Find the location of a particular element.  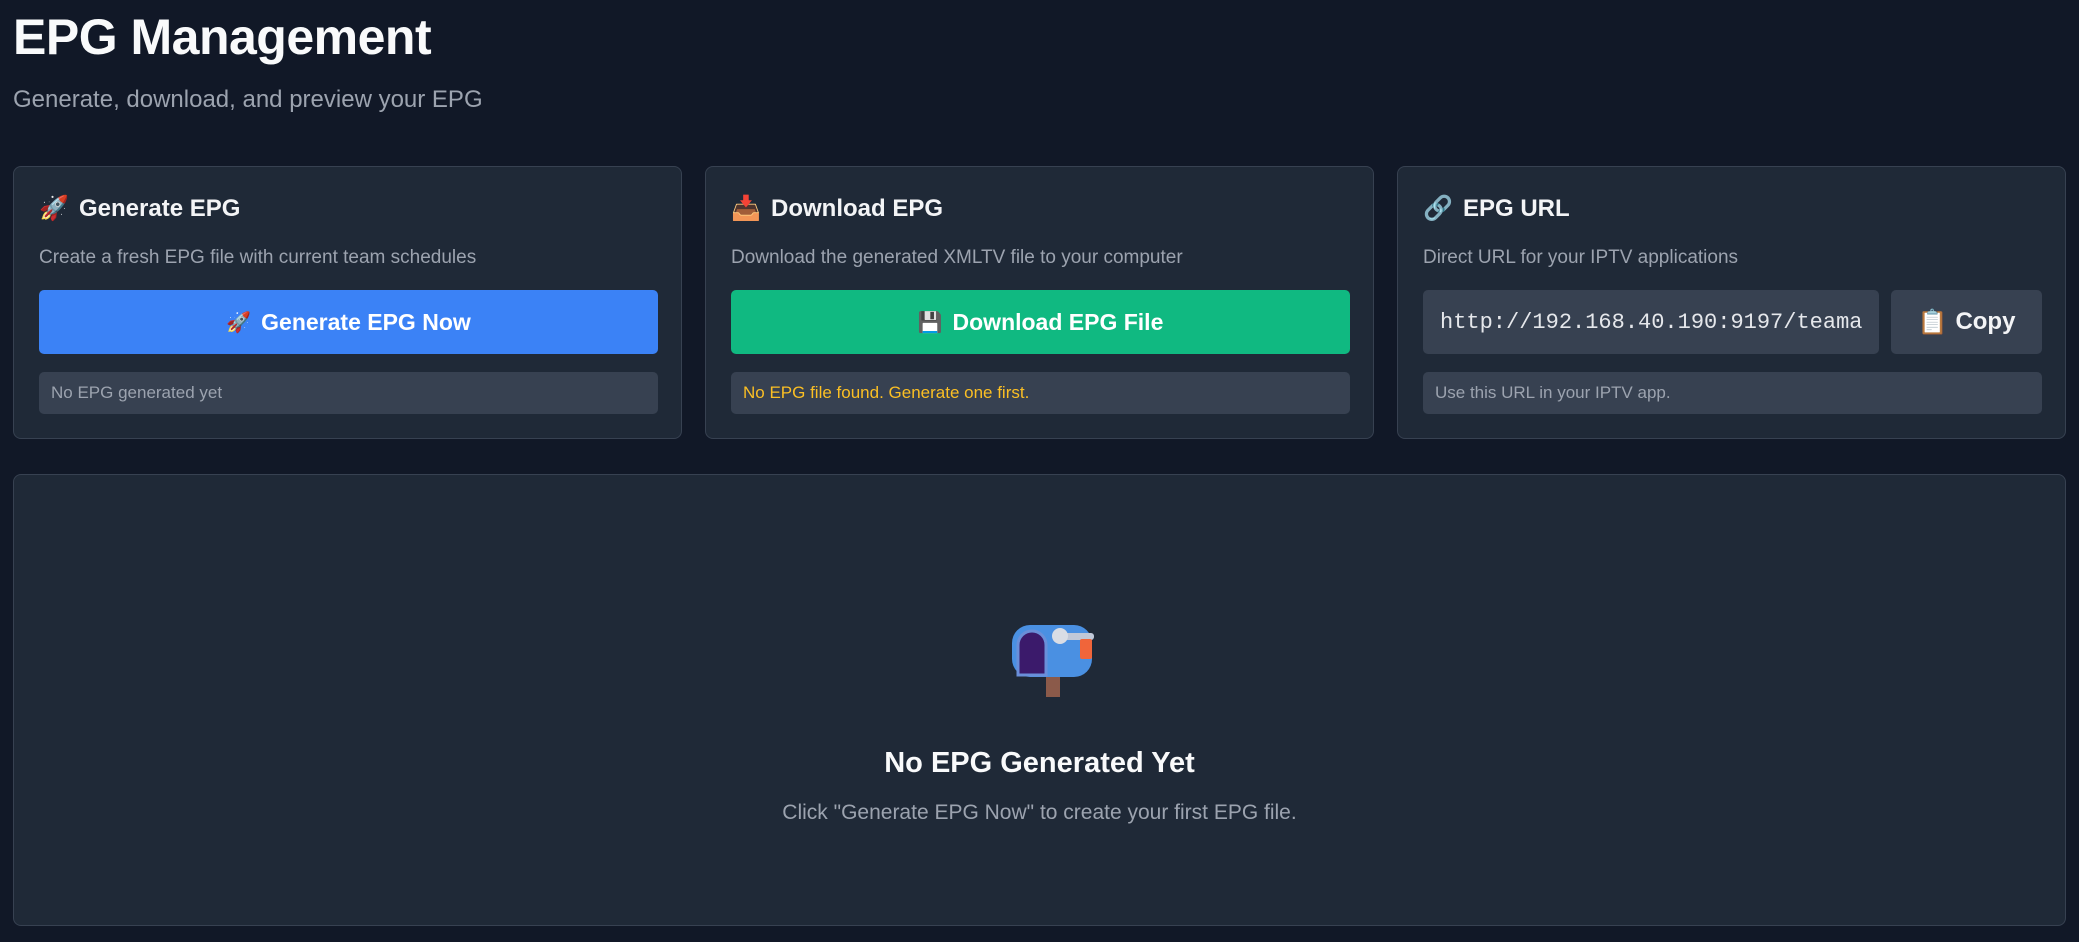

generate-epg-button-label: Generate EPG Now is located at coordinates (366, 321).